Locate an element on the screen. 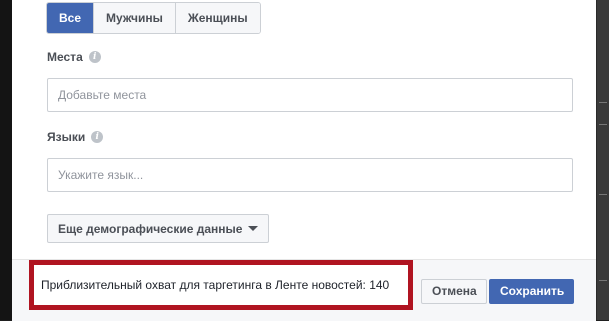  locations-label-row: Места i is located at coordinates (74, 57).